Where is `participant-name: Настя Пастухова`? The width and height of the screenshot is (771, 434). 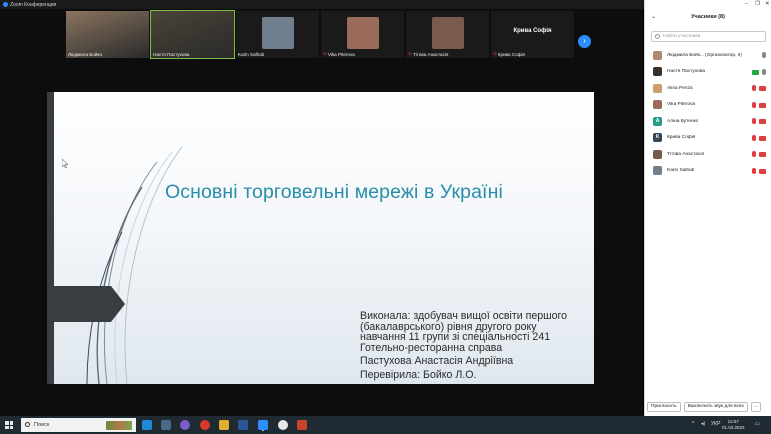
participant-name: Настя Пастухова is located at coordinates (686, 72).